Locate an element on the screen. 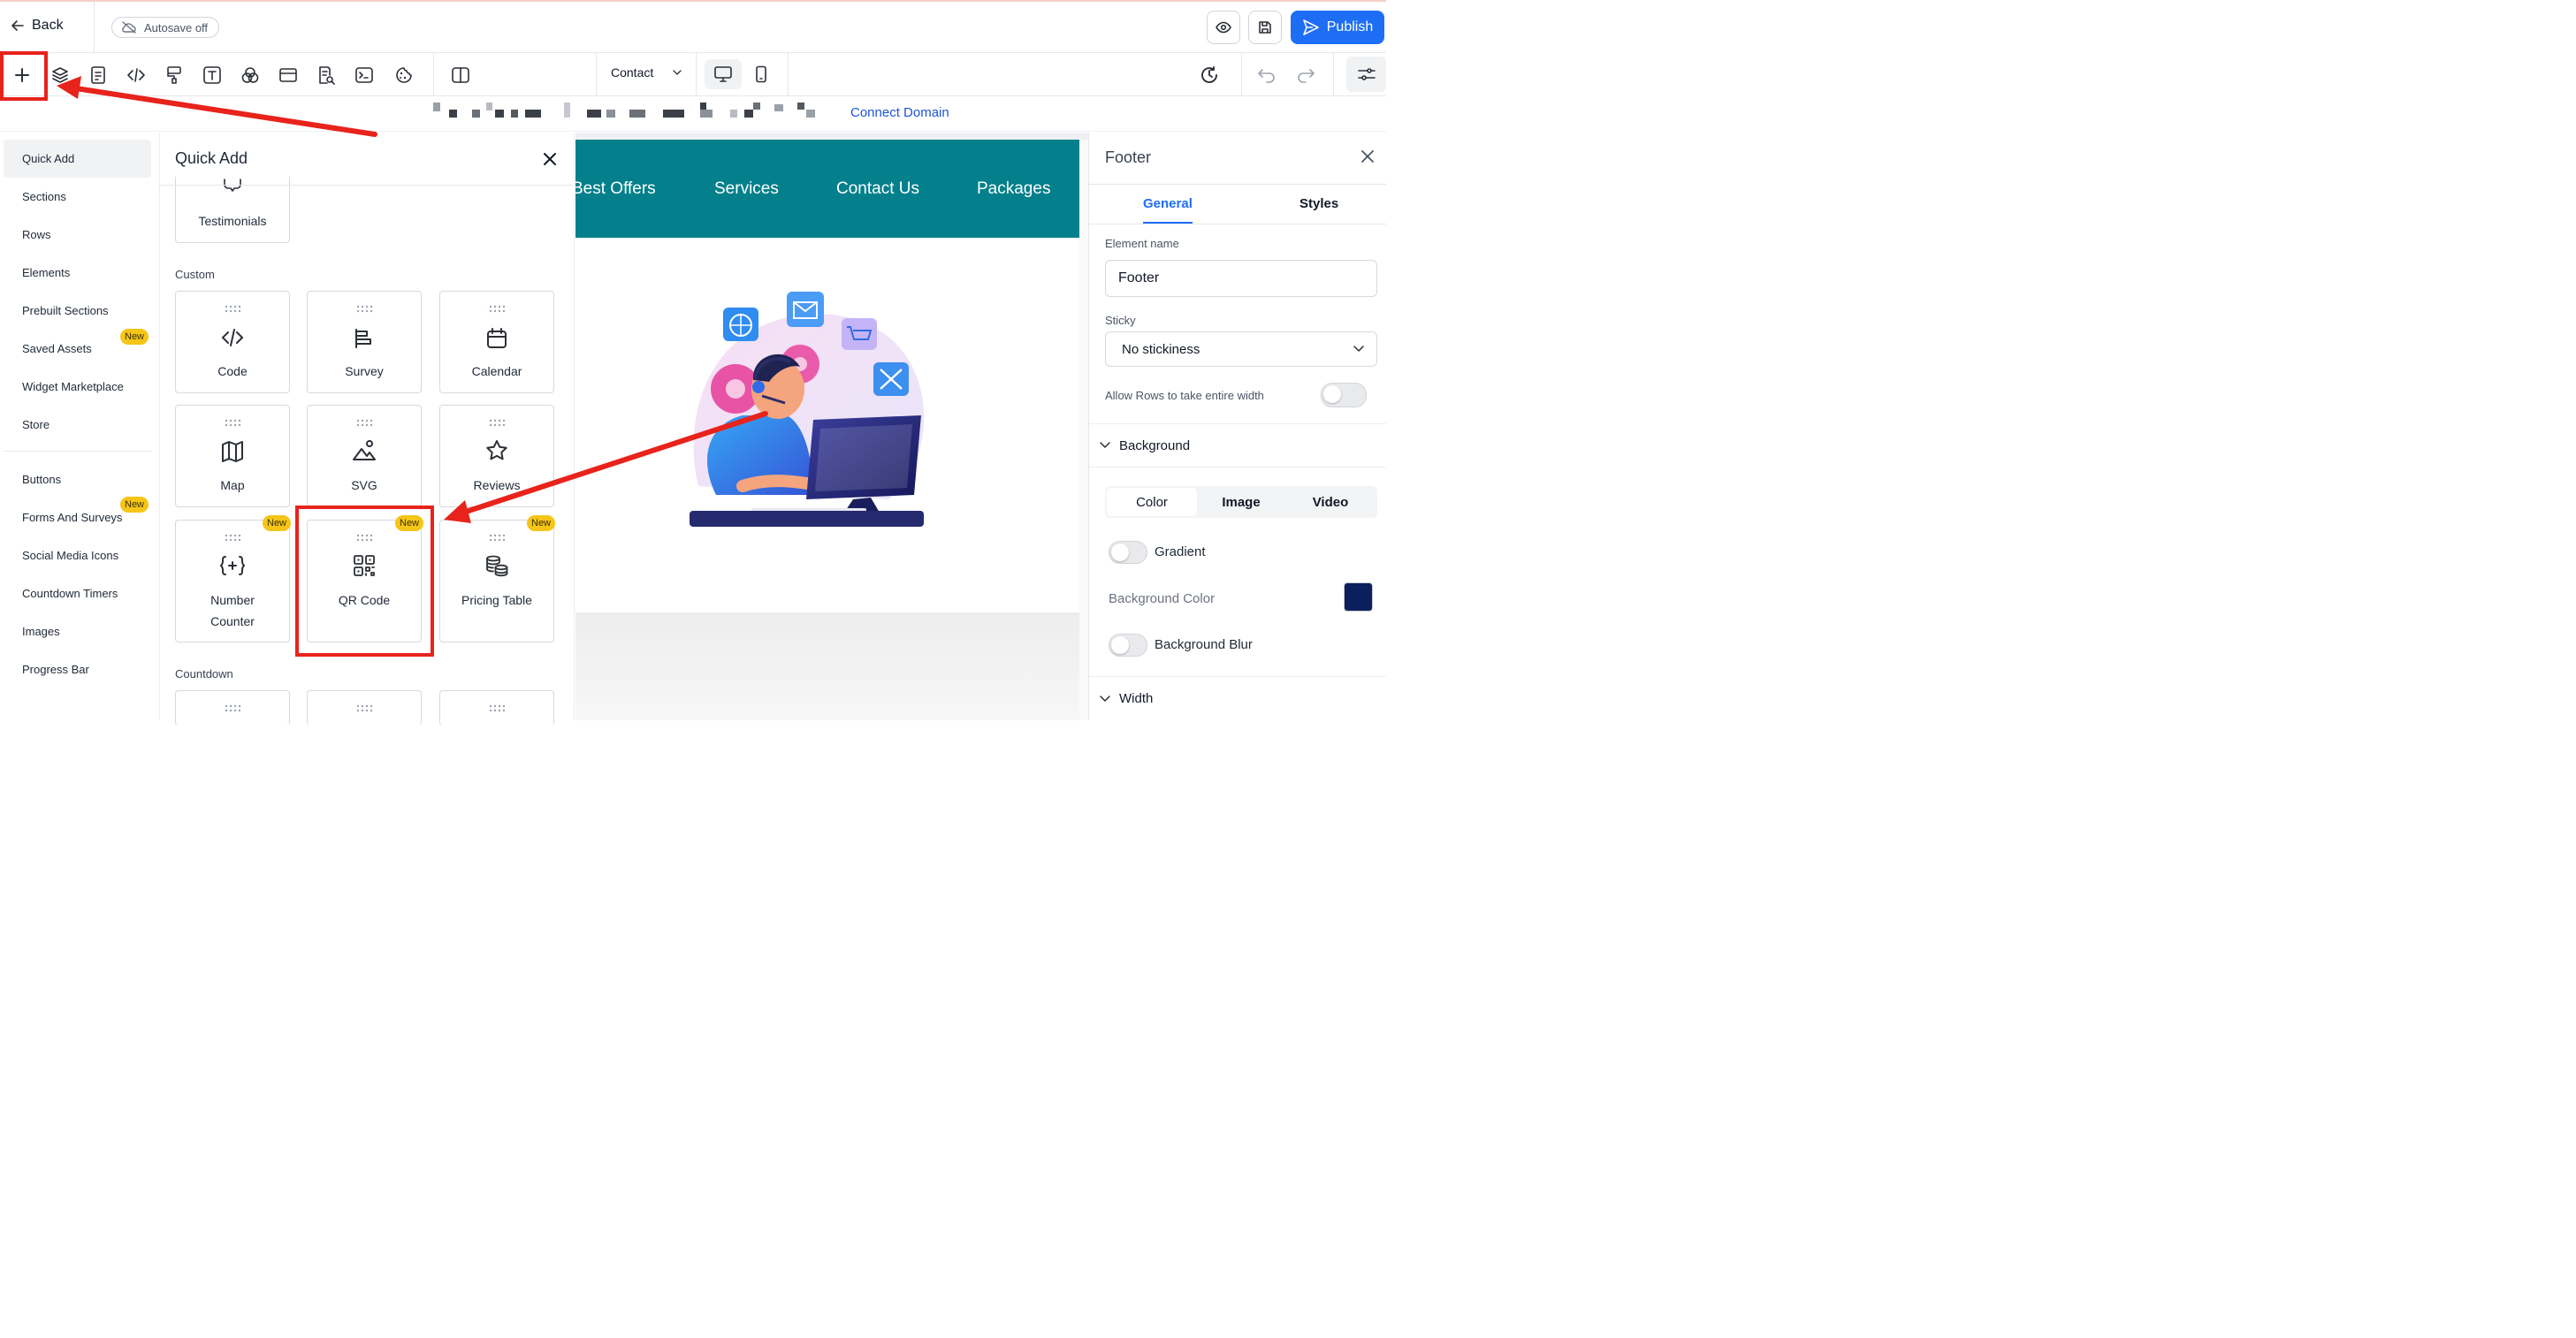  paint-icon is located at coordinates (174, 75).